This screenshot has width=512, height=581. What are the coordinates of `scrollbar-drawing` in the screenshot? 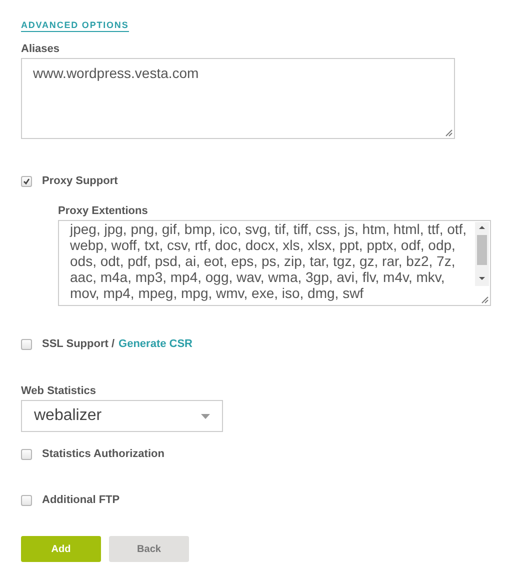 It's located at (482, 254).